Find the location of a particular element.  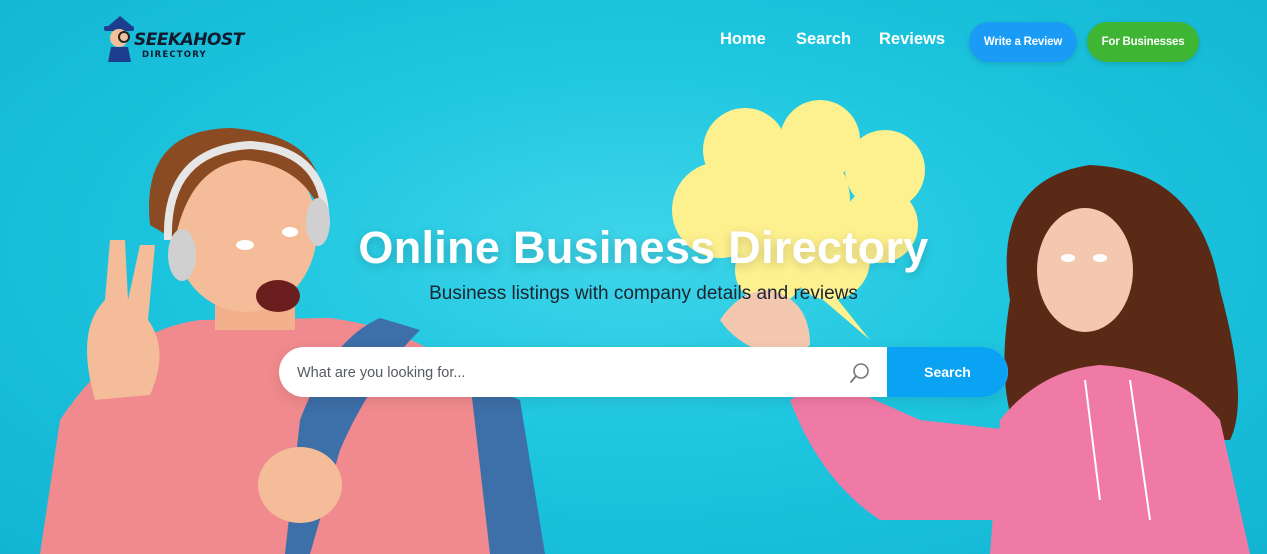

nav-reviews: Reviews is located at coordinates (912, 39).